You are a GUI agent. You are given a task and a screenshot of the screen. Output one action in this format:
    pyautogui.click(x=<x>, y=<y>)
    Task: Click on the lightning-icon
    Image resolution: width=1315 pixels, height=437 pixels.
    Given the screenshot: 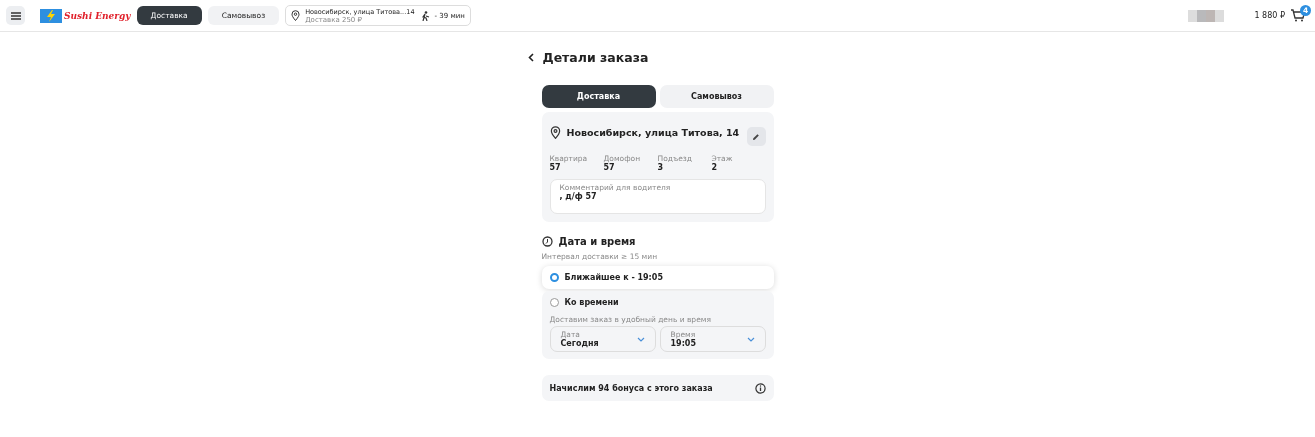 What is the action you would take?
    pyautogui.click(x=51, y=15)
    